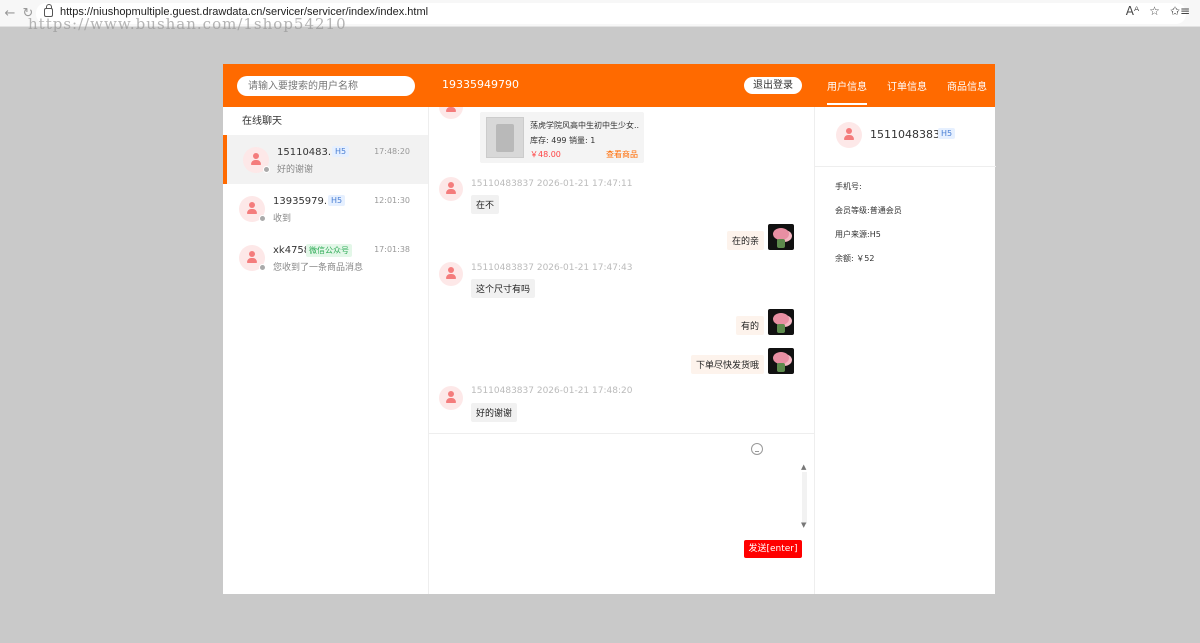 Image resolution: width=1200 pixels, height=643 pixels. Describe the element at coordinates (552, 268) in the screenshot. I see `message-meta: 15110483837 2026-01-21 17:47:43` at that location.